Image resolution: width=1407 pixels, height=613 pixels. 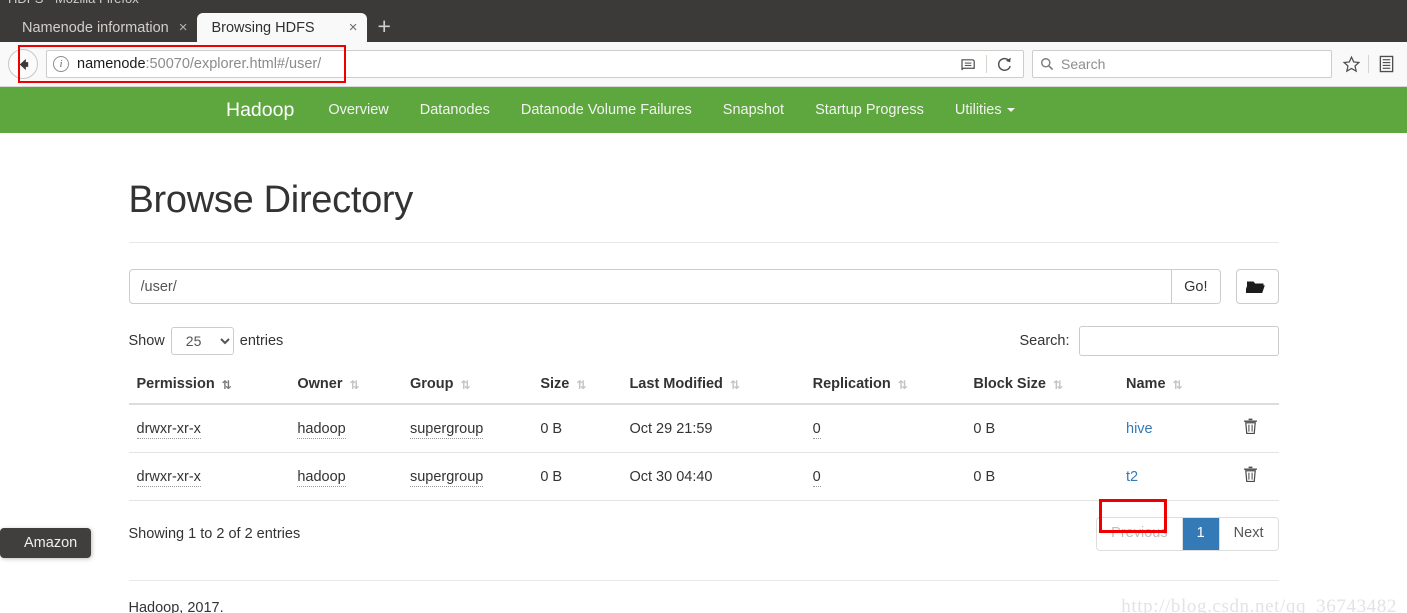 I want to click on cell-last-modified: Oct 29 21:59, so click(x=713, y=428).